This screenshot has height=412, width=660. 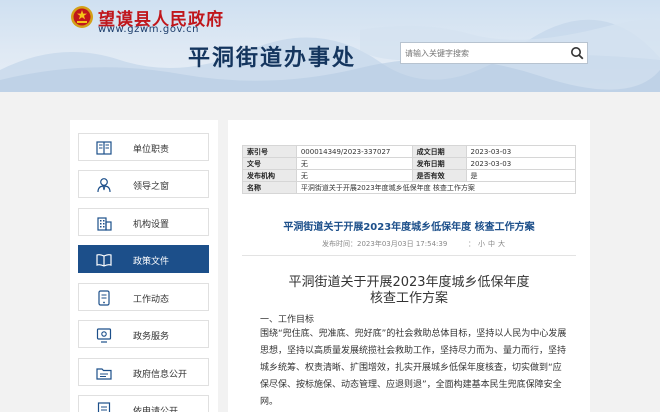 What do you see at coordinates (385, 244) in the screenshot?
I see `publish-time: 发布时间：2023年03月03日 17:54:39` at bounding box center [385, 244].